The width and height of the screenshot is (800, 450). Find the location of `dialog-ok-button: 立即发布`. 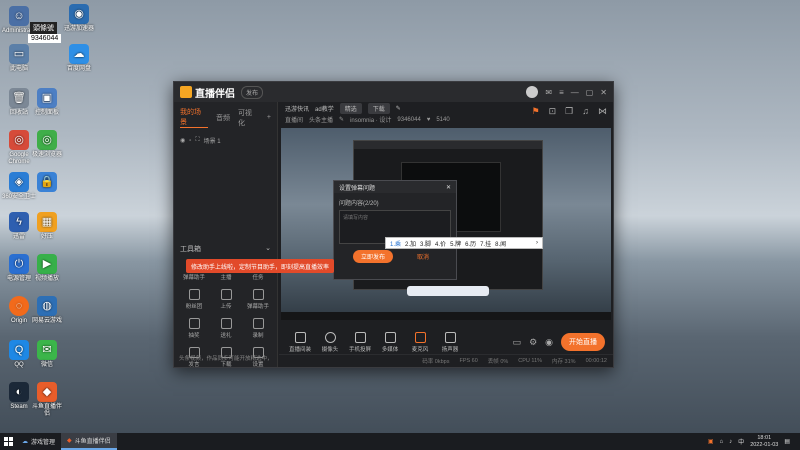

dialog-ok-button: 立即发布 is located at coordinates (372, 256).